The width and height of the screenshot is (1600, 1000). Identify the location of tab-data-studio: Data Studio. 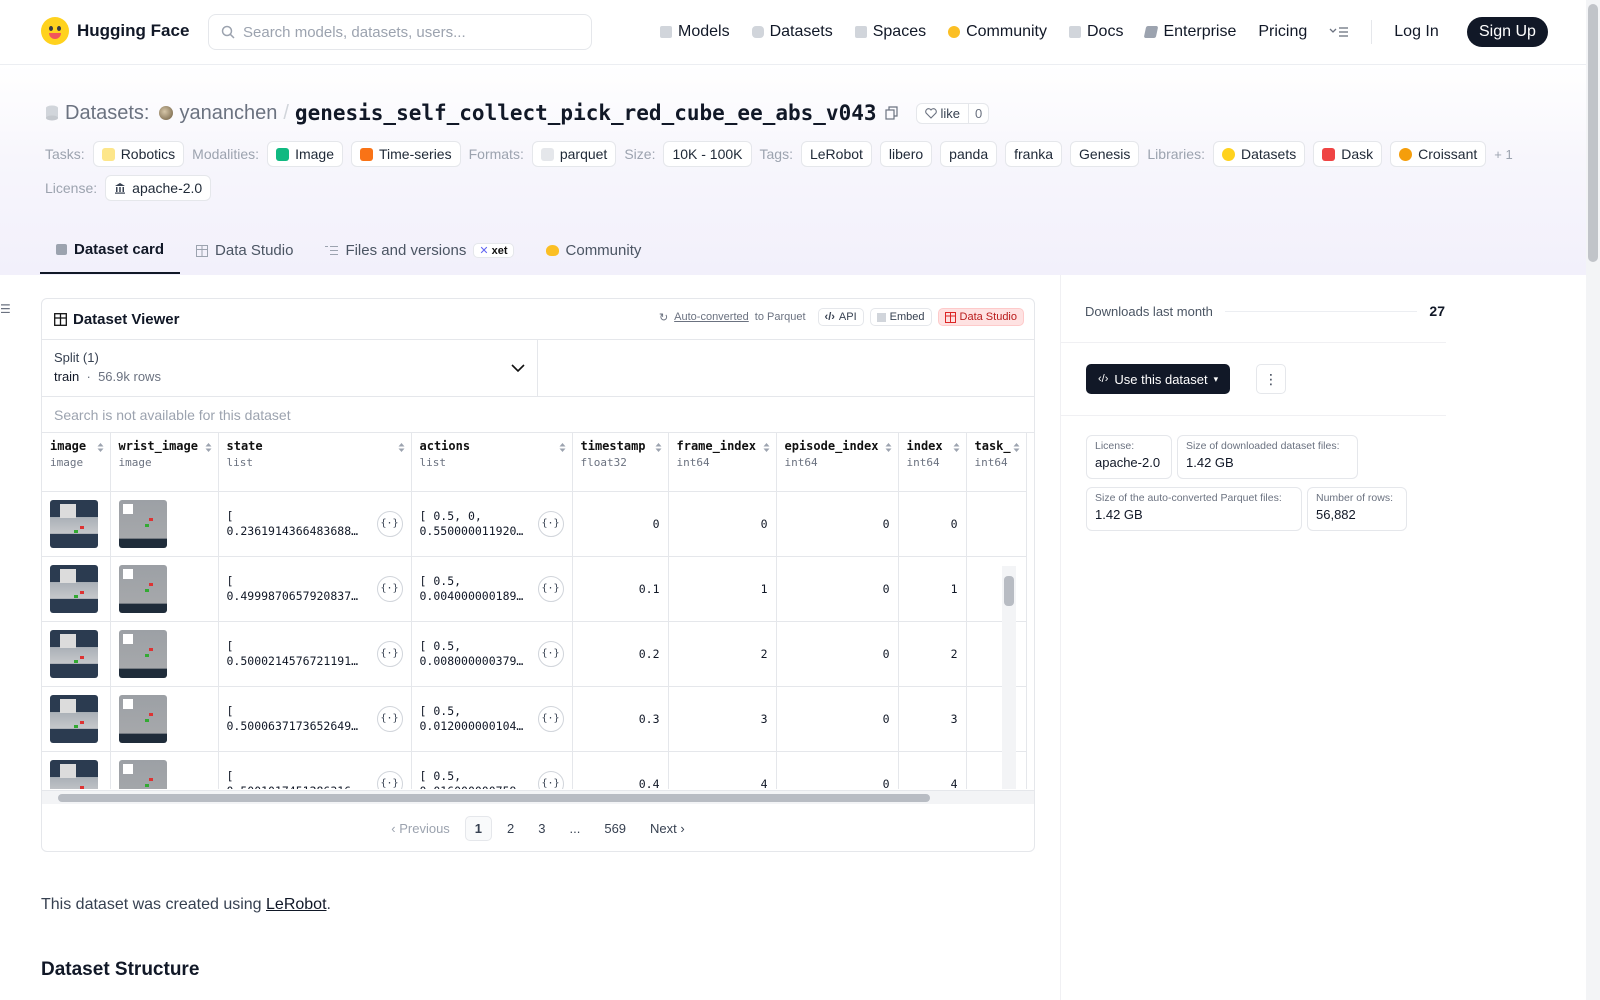
(244, 251).